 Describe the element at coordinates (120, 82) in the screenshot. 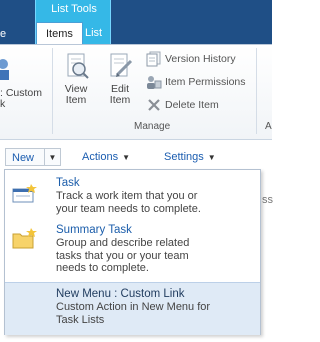

I see `edit-item-button: Edit Item` at that location.